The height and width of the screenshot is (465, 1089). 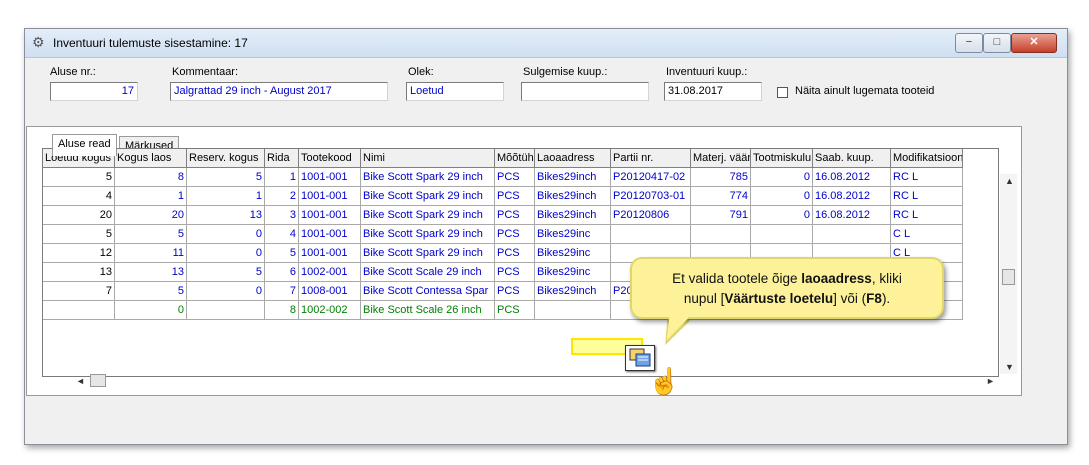 What do you see at coordinates (282, 177) in the screenshot?
I see `cell-rida: 1` at bounding box center [282, 177].